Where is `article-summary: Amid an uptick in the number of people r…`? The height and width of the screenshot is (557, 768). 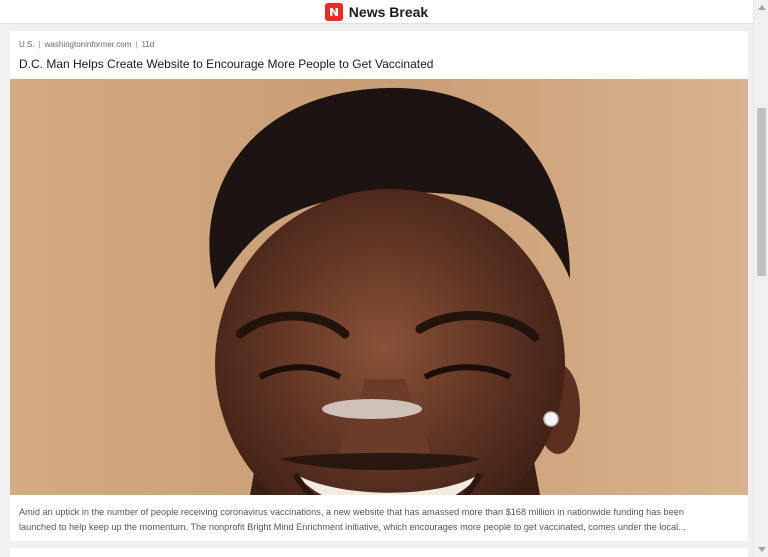
article-summary: Amid an uptick in the number of people r… is located at coordinates (380, 519).